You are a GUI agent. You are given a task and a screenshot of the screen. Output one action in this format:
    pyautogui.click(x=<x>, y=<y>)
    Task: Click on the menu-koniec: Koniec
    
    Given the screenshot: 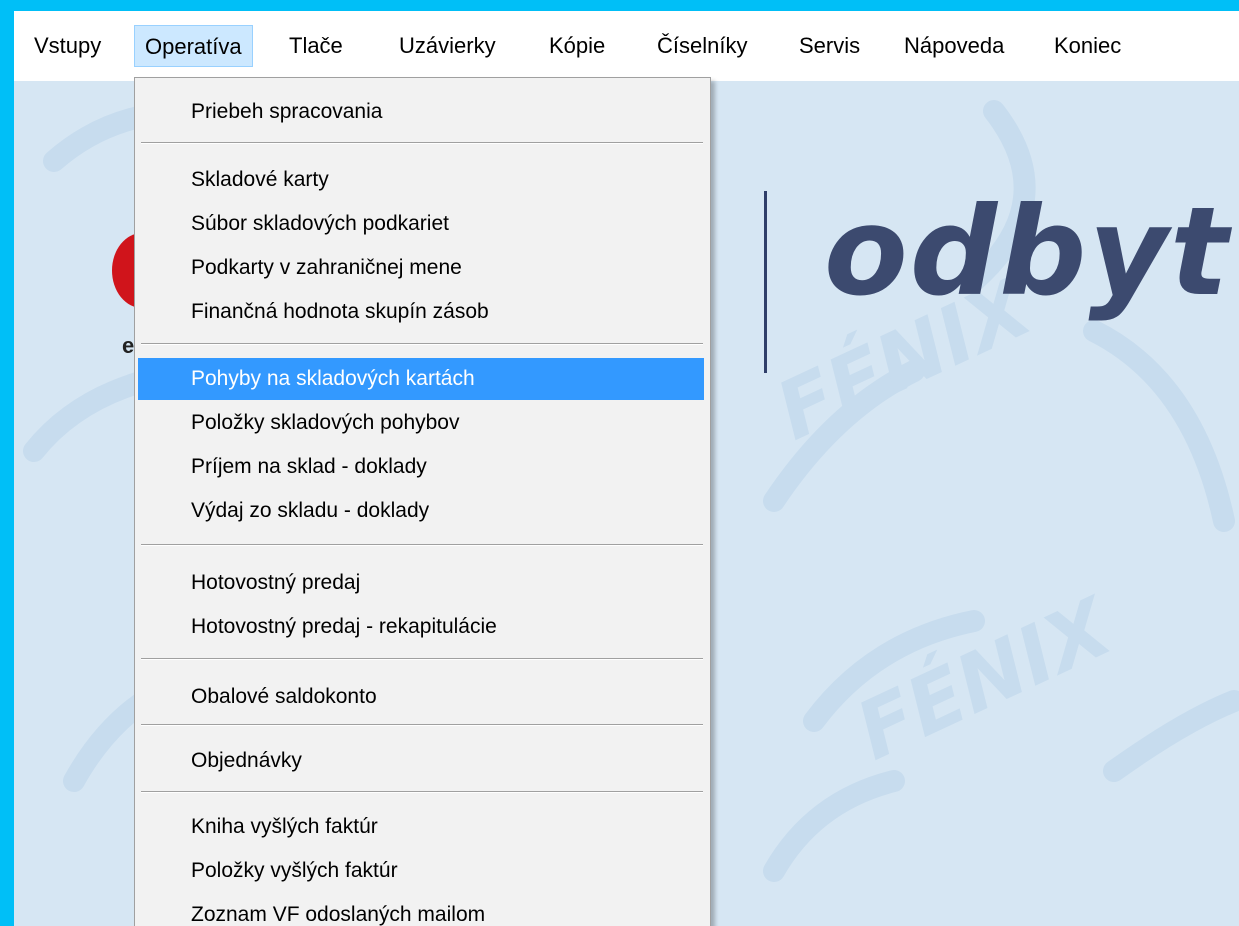 What is the action you would take?
    pyautogui.click(x=1087, y=46)
    